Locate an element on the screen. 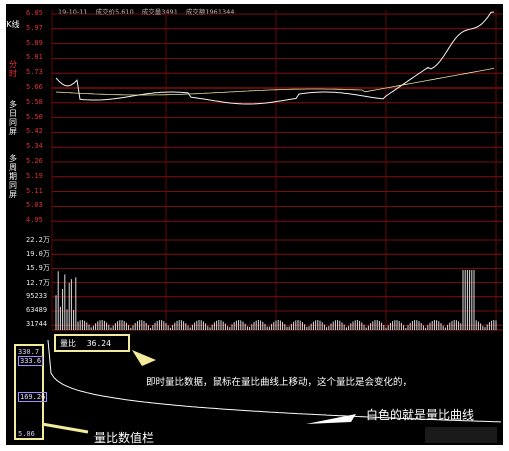  volume-tick-label: 22.2万 is located at coordinates (38, 240).